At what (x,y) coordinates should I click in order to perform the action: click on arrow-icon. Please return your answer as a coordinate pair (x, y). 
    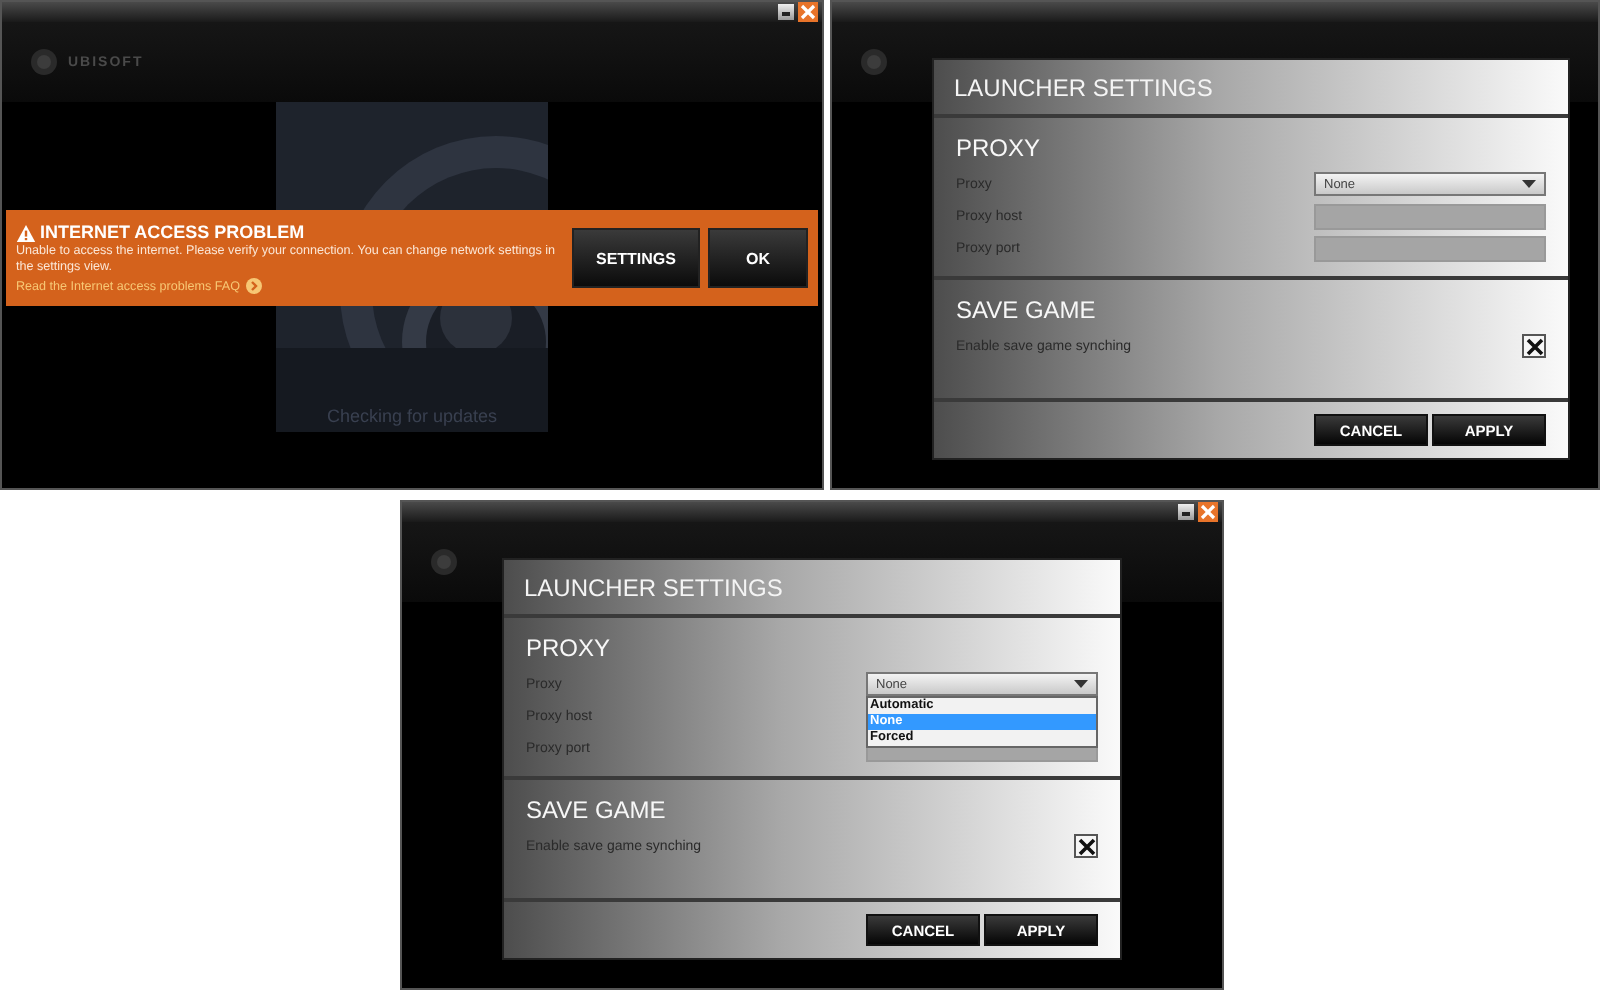
    Looking at the image, I should click on (254, 286).